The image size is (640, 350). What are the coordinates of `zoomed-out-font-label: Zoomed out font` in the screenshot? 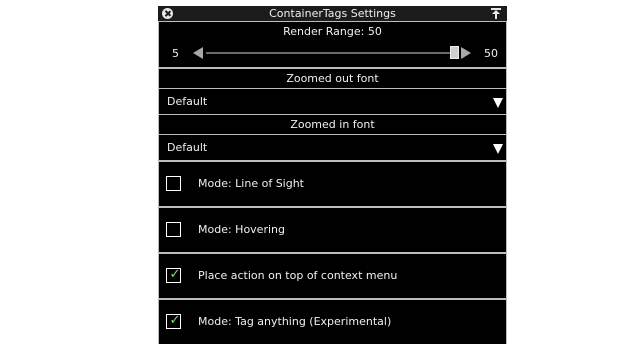 It's located at (332, 78).